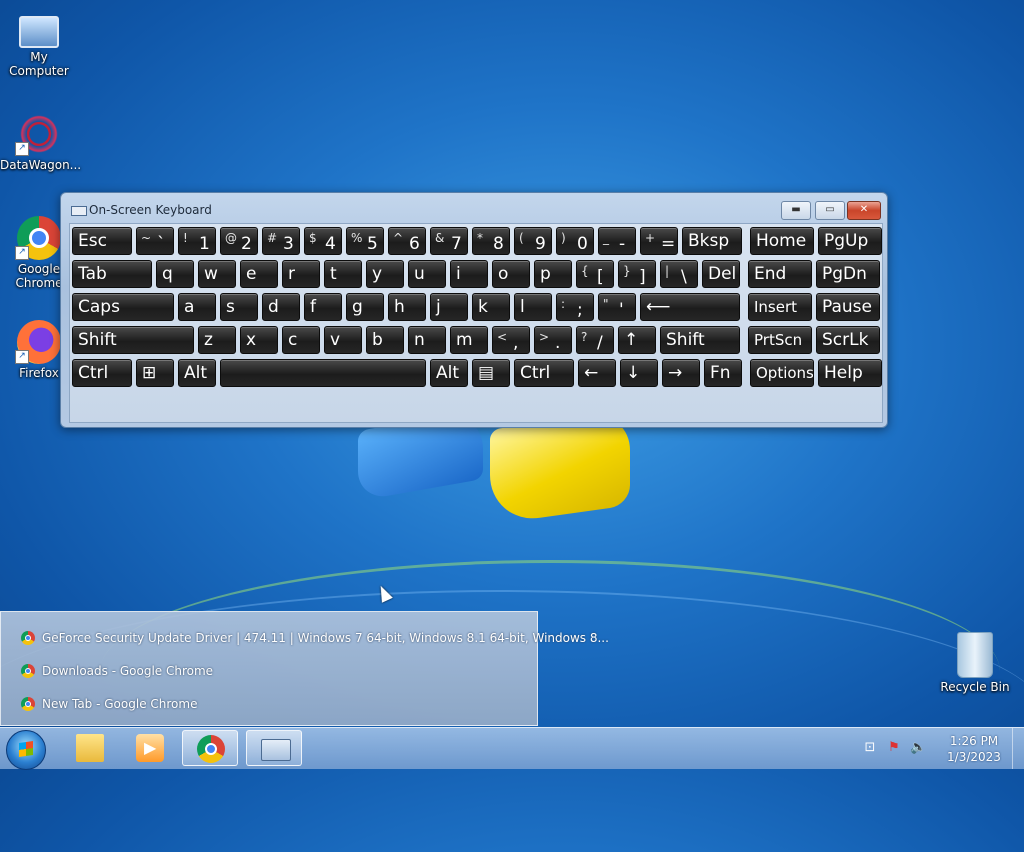  What do you see at coordinates (175, 274) in the screenshot?
I see `key-q: q` at bounding box center [175, 274].